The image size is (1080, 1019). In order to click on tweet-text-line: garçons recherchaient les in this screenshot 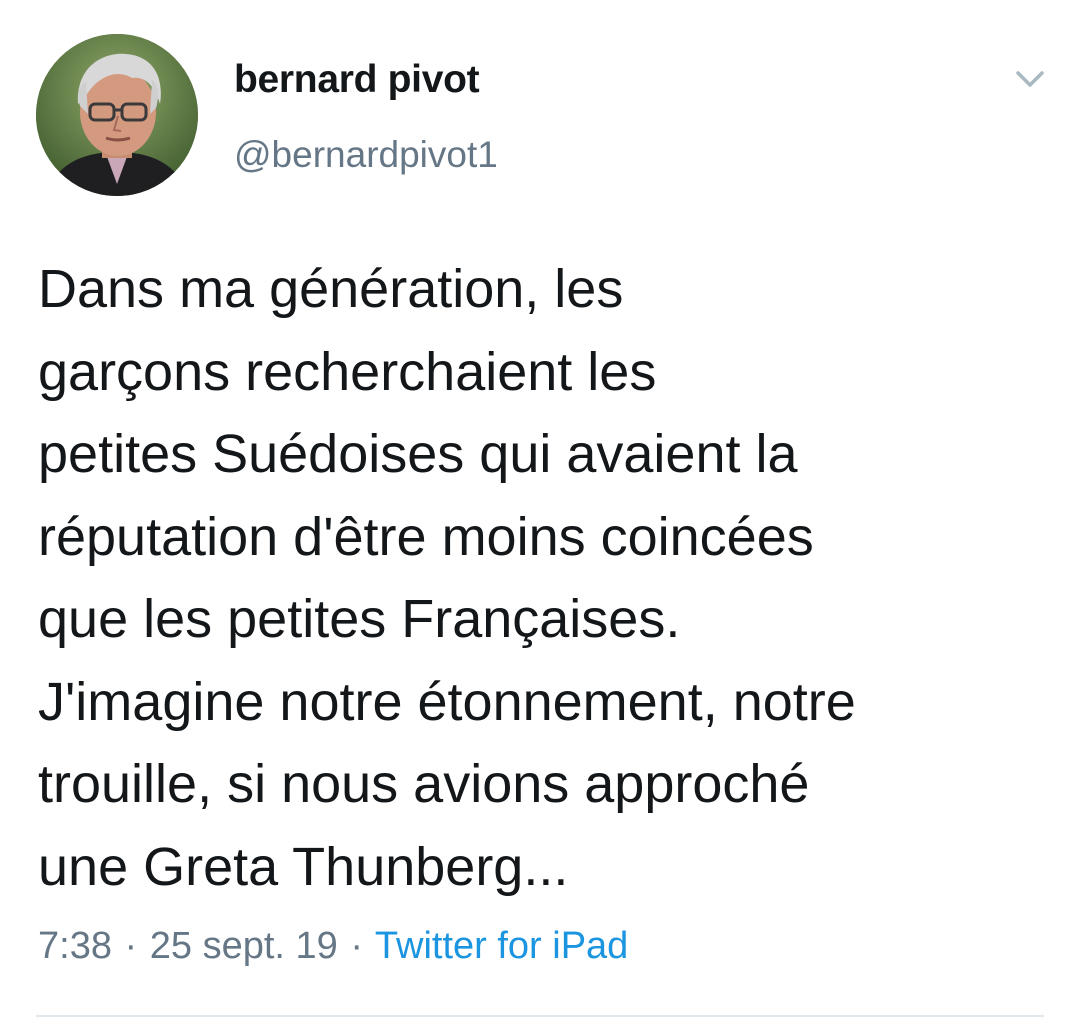, I will do `click(347, 371)`.